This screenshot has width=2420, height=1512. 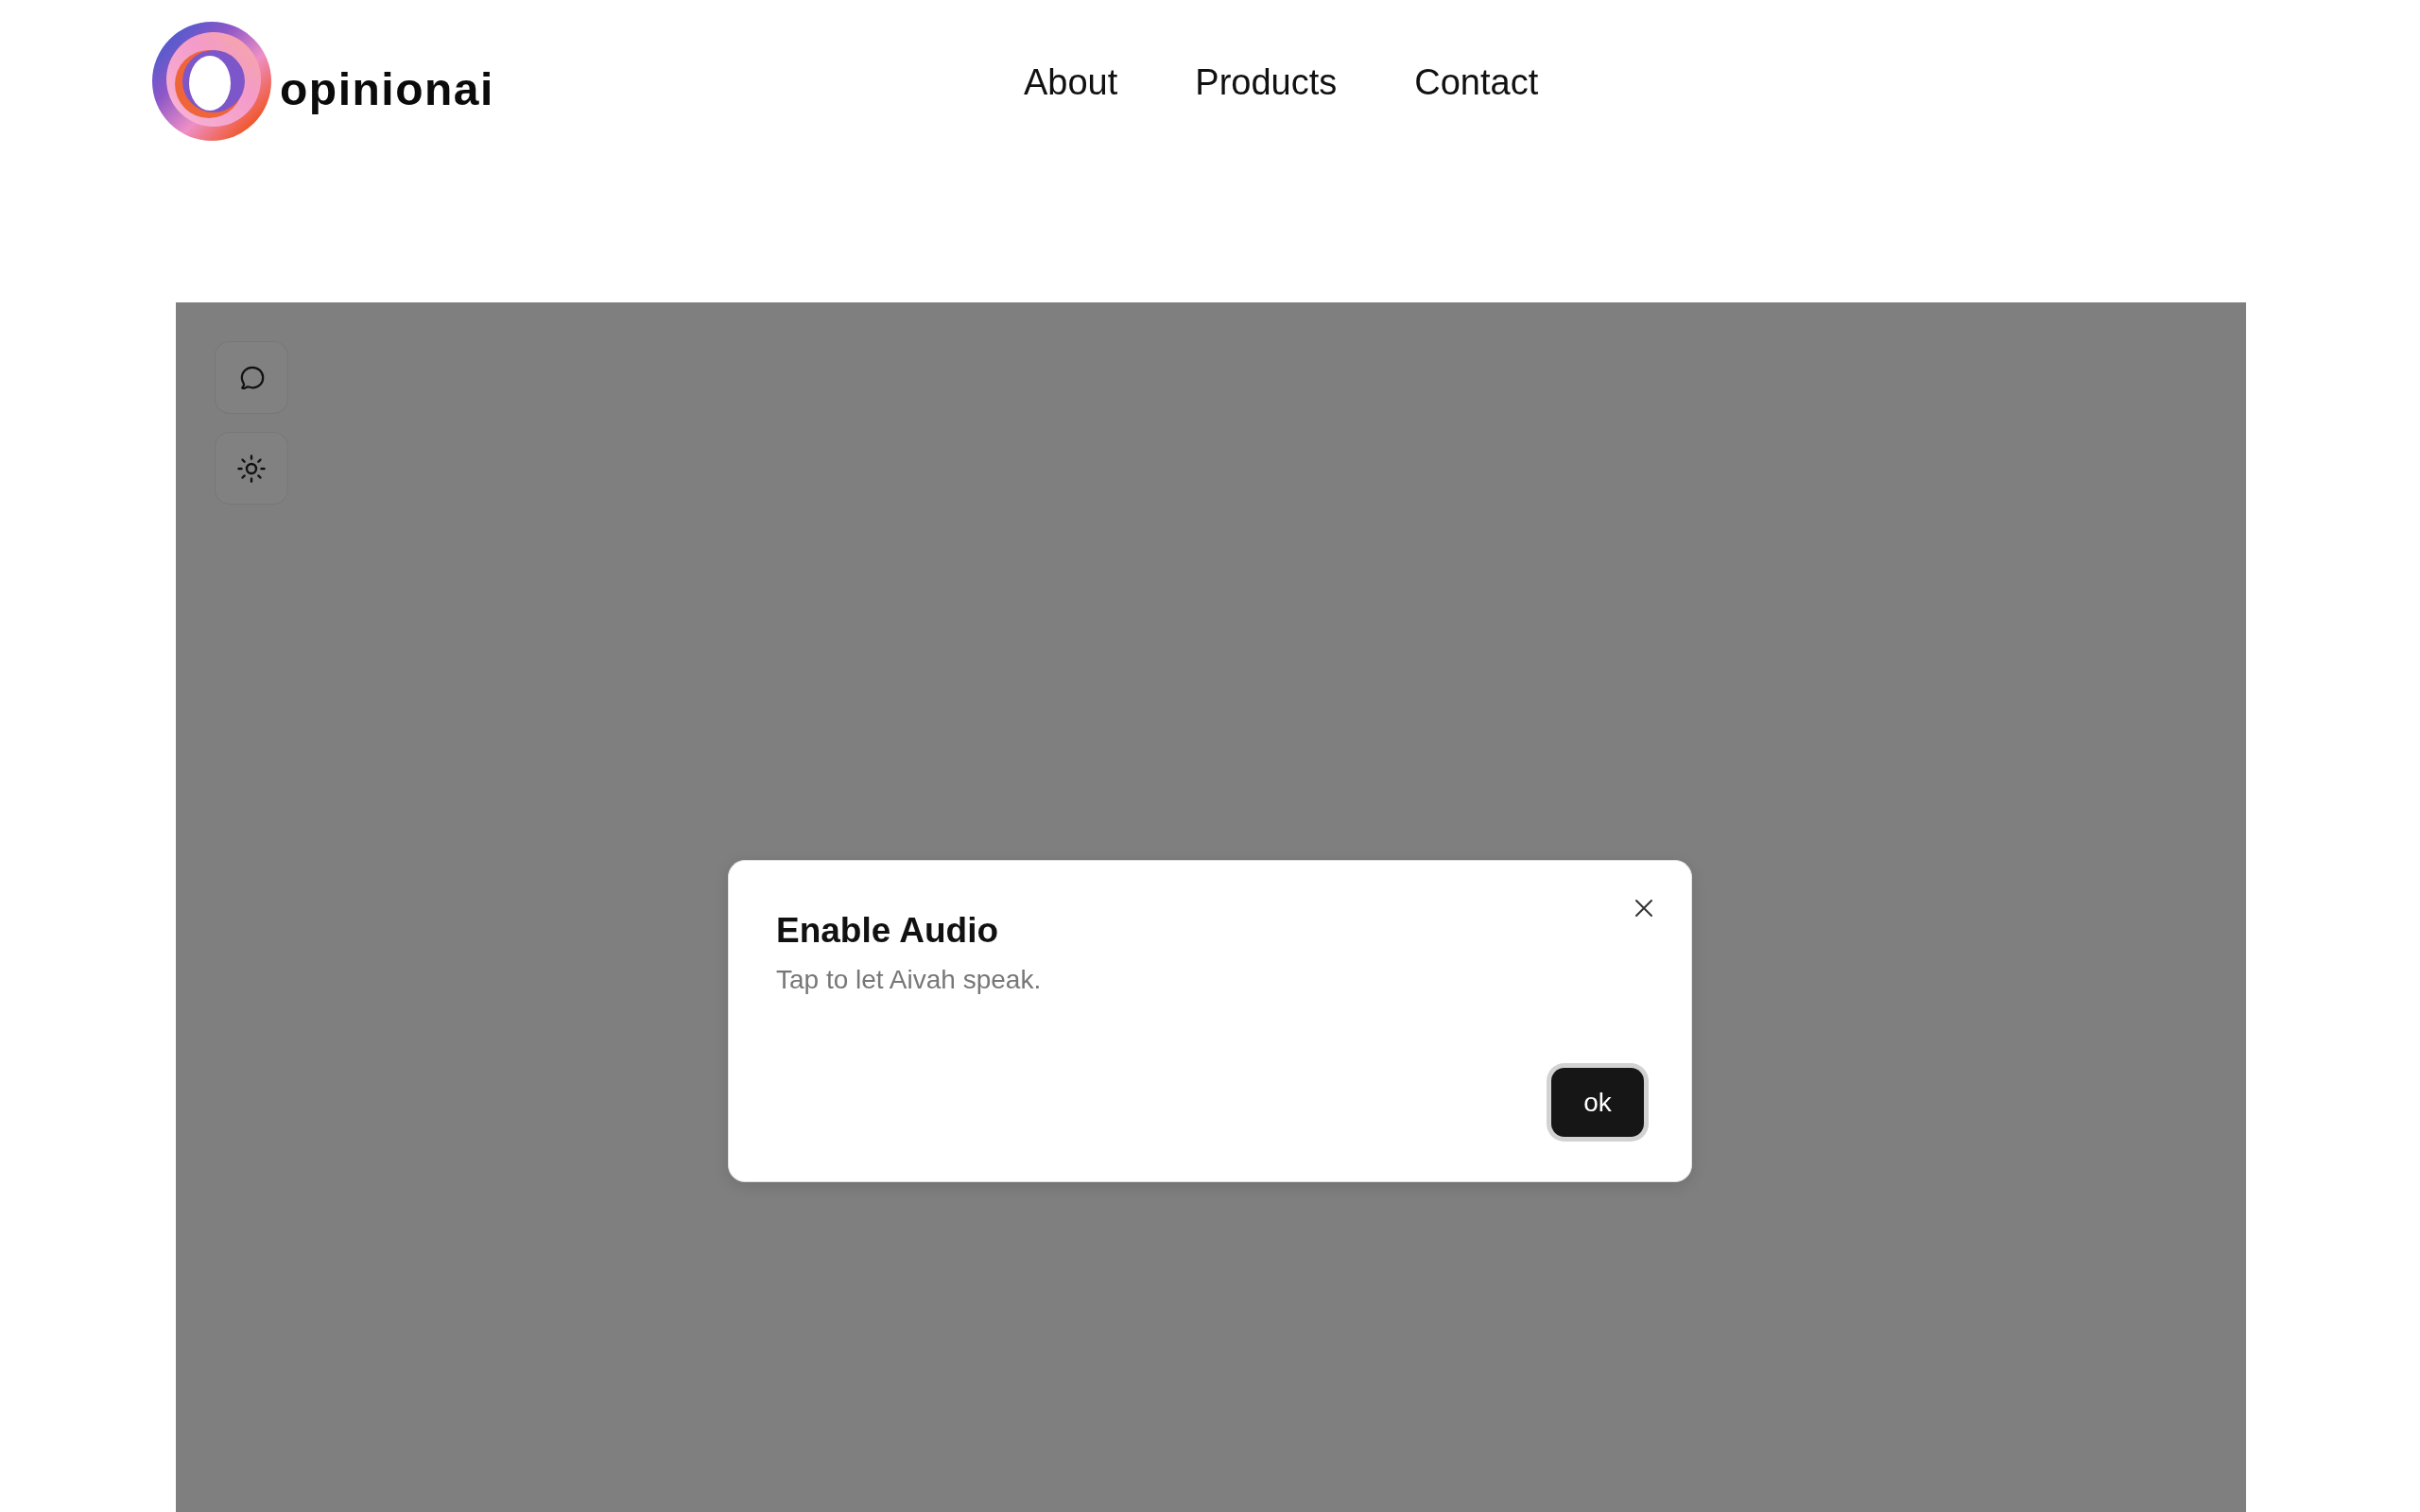 I want to click on brand-name: opinionai, so click(x=387, y=89).